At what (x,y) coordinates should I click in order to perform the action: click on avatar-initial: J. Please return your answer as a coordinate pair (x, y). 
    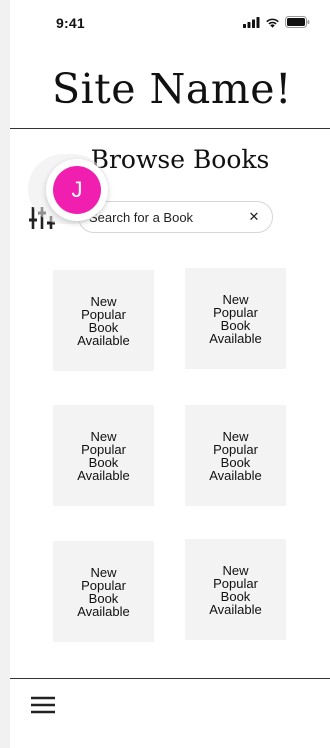
    Looking at the image, I should click on (77, 190).